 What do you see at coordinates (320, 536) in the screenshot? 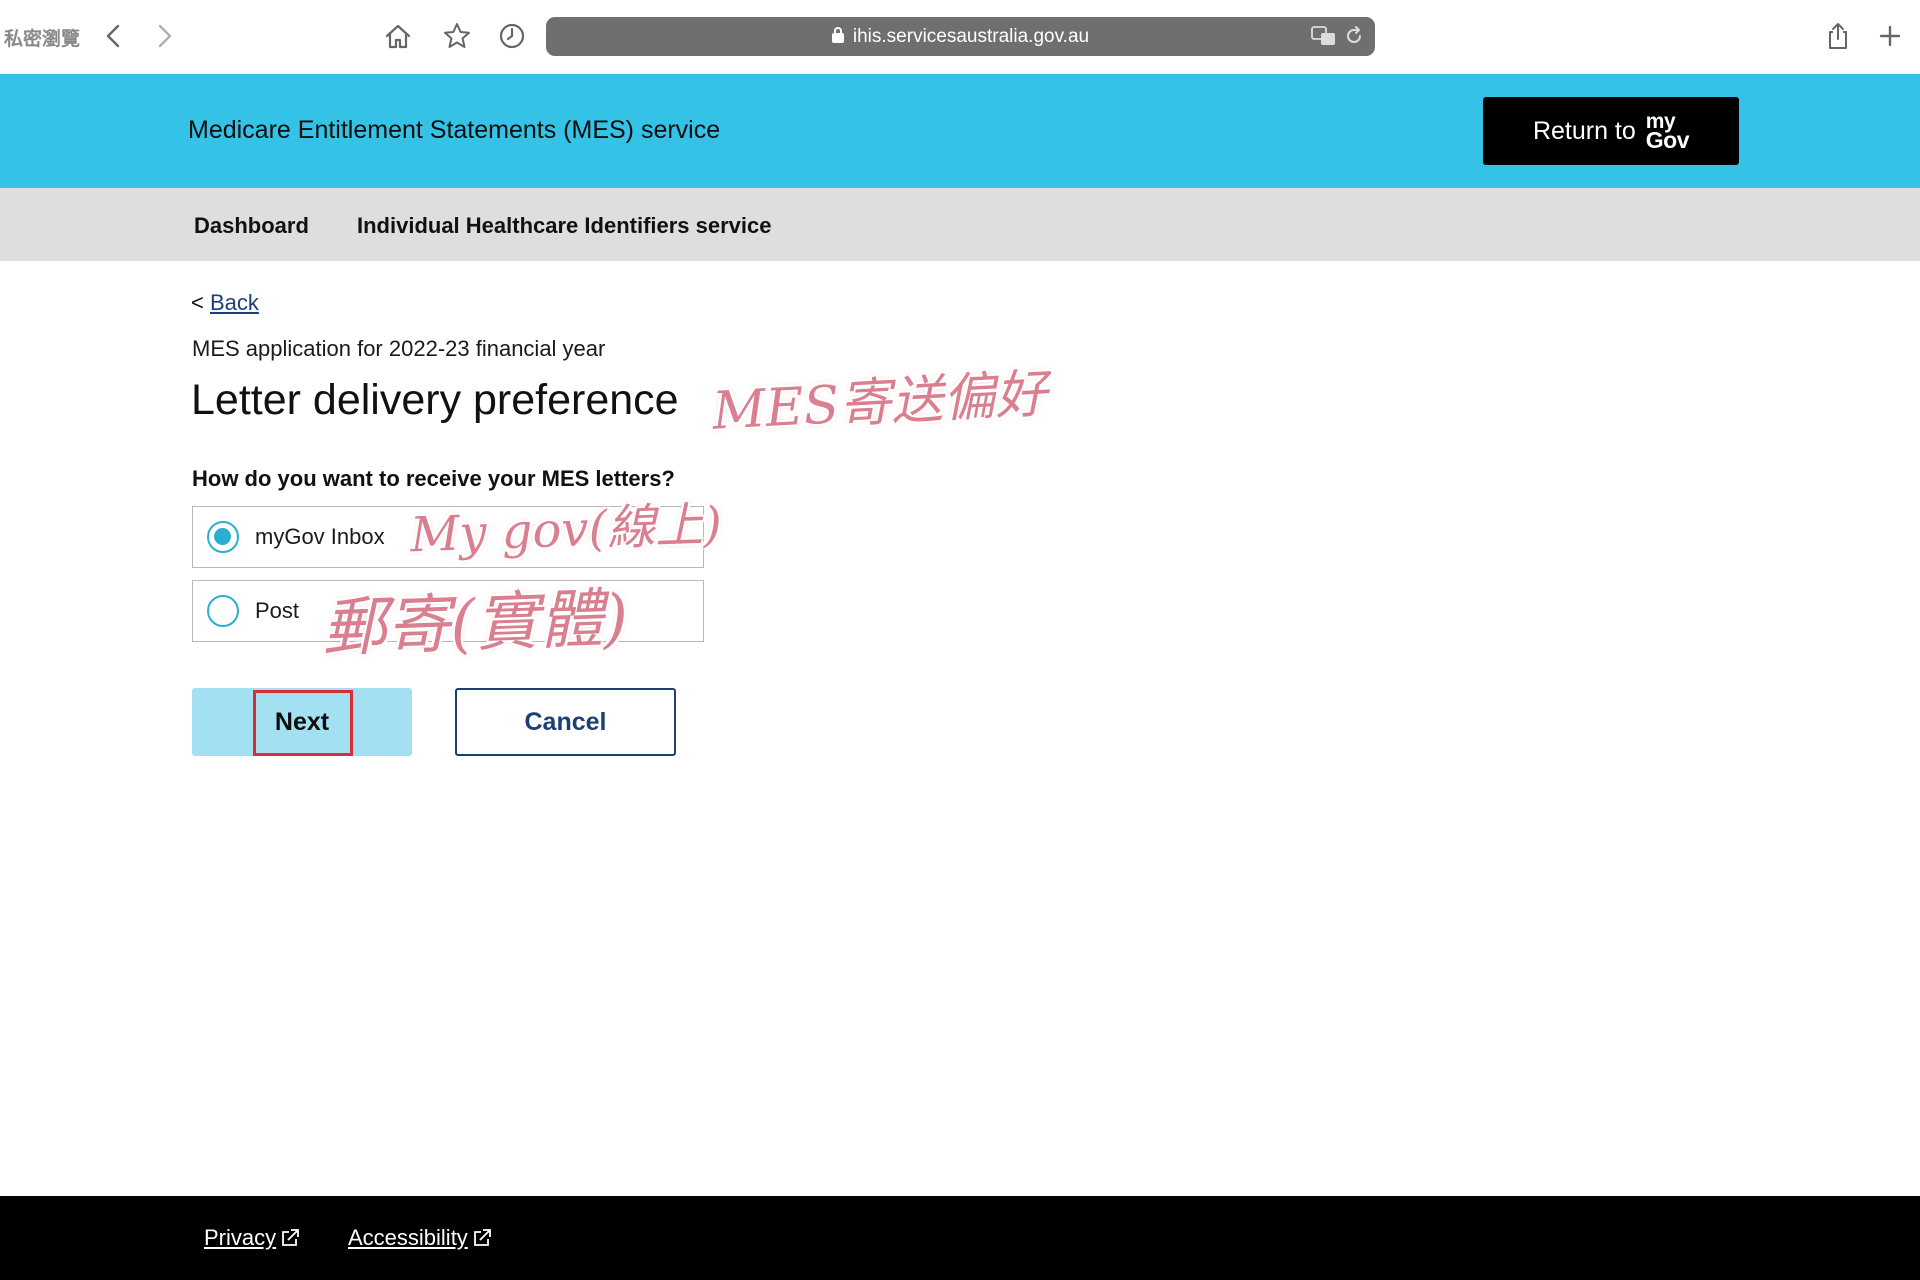
I see `option-label: myGov Inbox` at bounding box center [320, 536].